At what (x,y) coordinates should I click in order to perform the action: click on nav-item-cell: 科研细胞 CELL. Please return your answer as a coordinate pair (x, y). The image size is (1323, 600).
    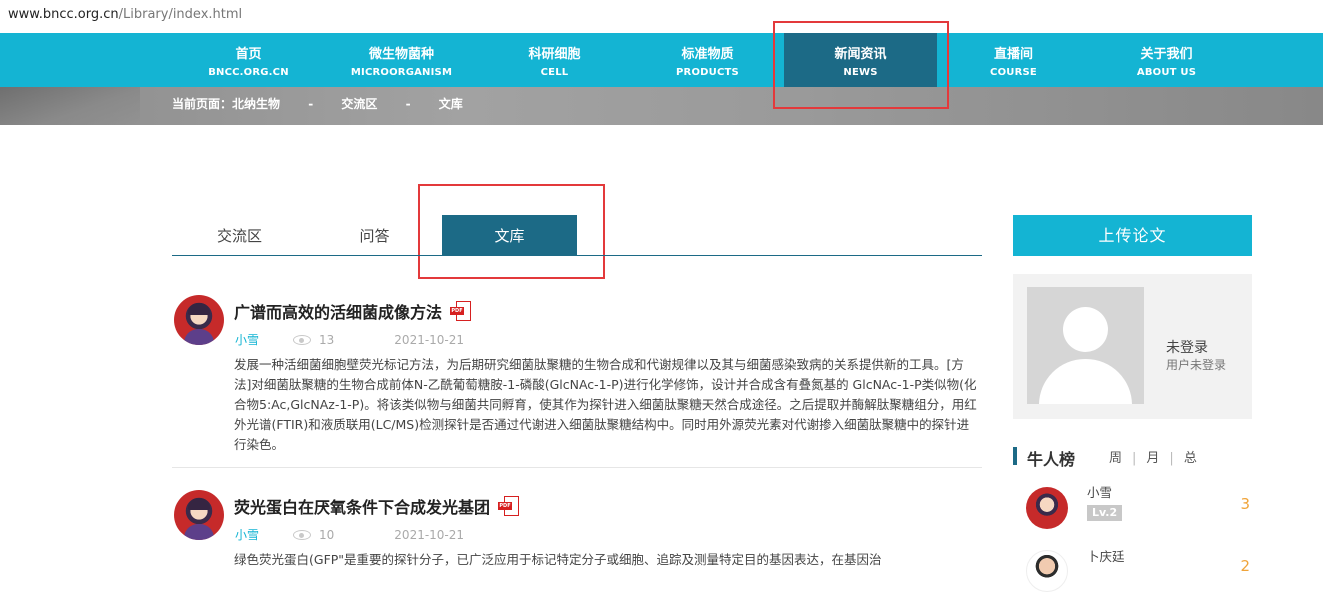
    Looking at the image, I should click on (554, 60).